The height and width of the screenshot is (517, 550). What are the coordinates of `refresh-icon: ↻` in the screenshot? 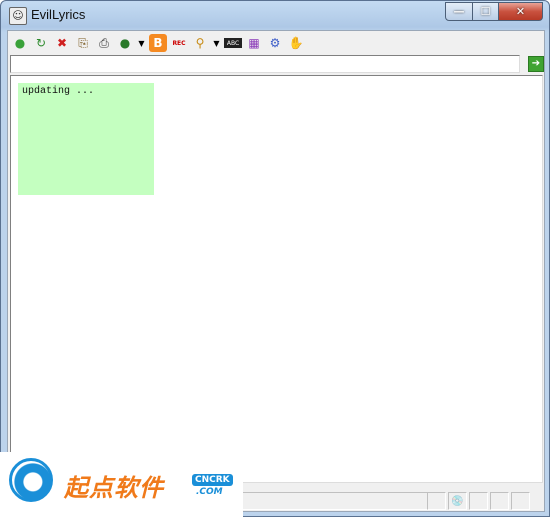 It's located at (41, 43).